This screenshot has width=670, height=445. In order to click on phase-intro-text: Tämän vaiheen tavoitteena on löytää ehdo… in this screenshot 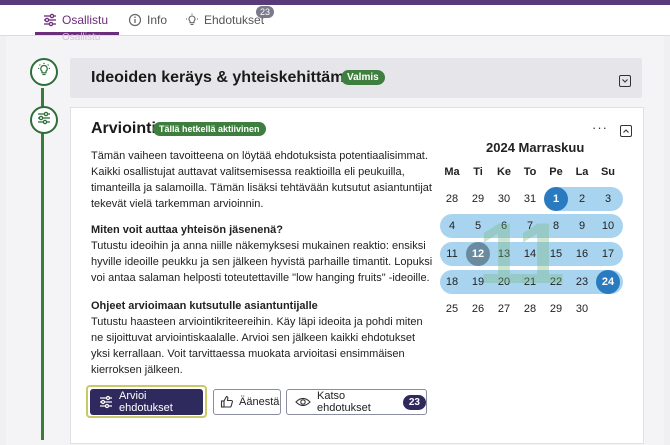, I will do `click(261, 180)`.